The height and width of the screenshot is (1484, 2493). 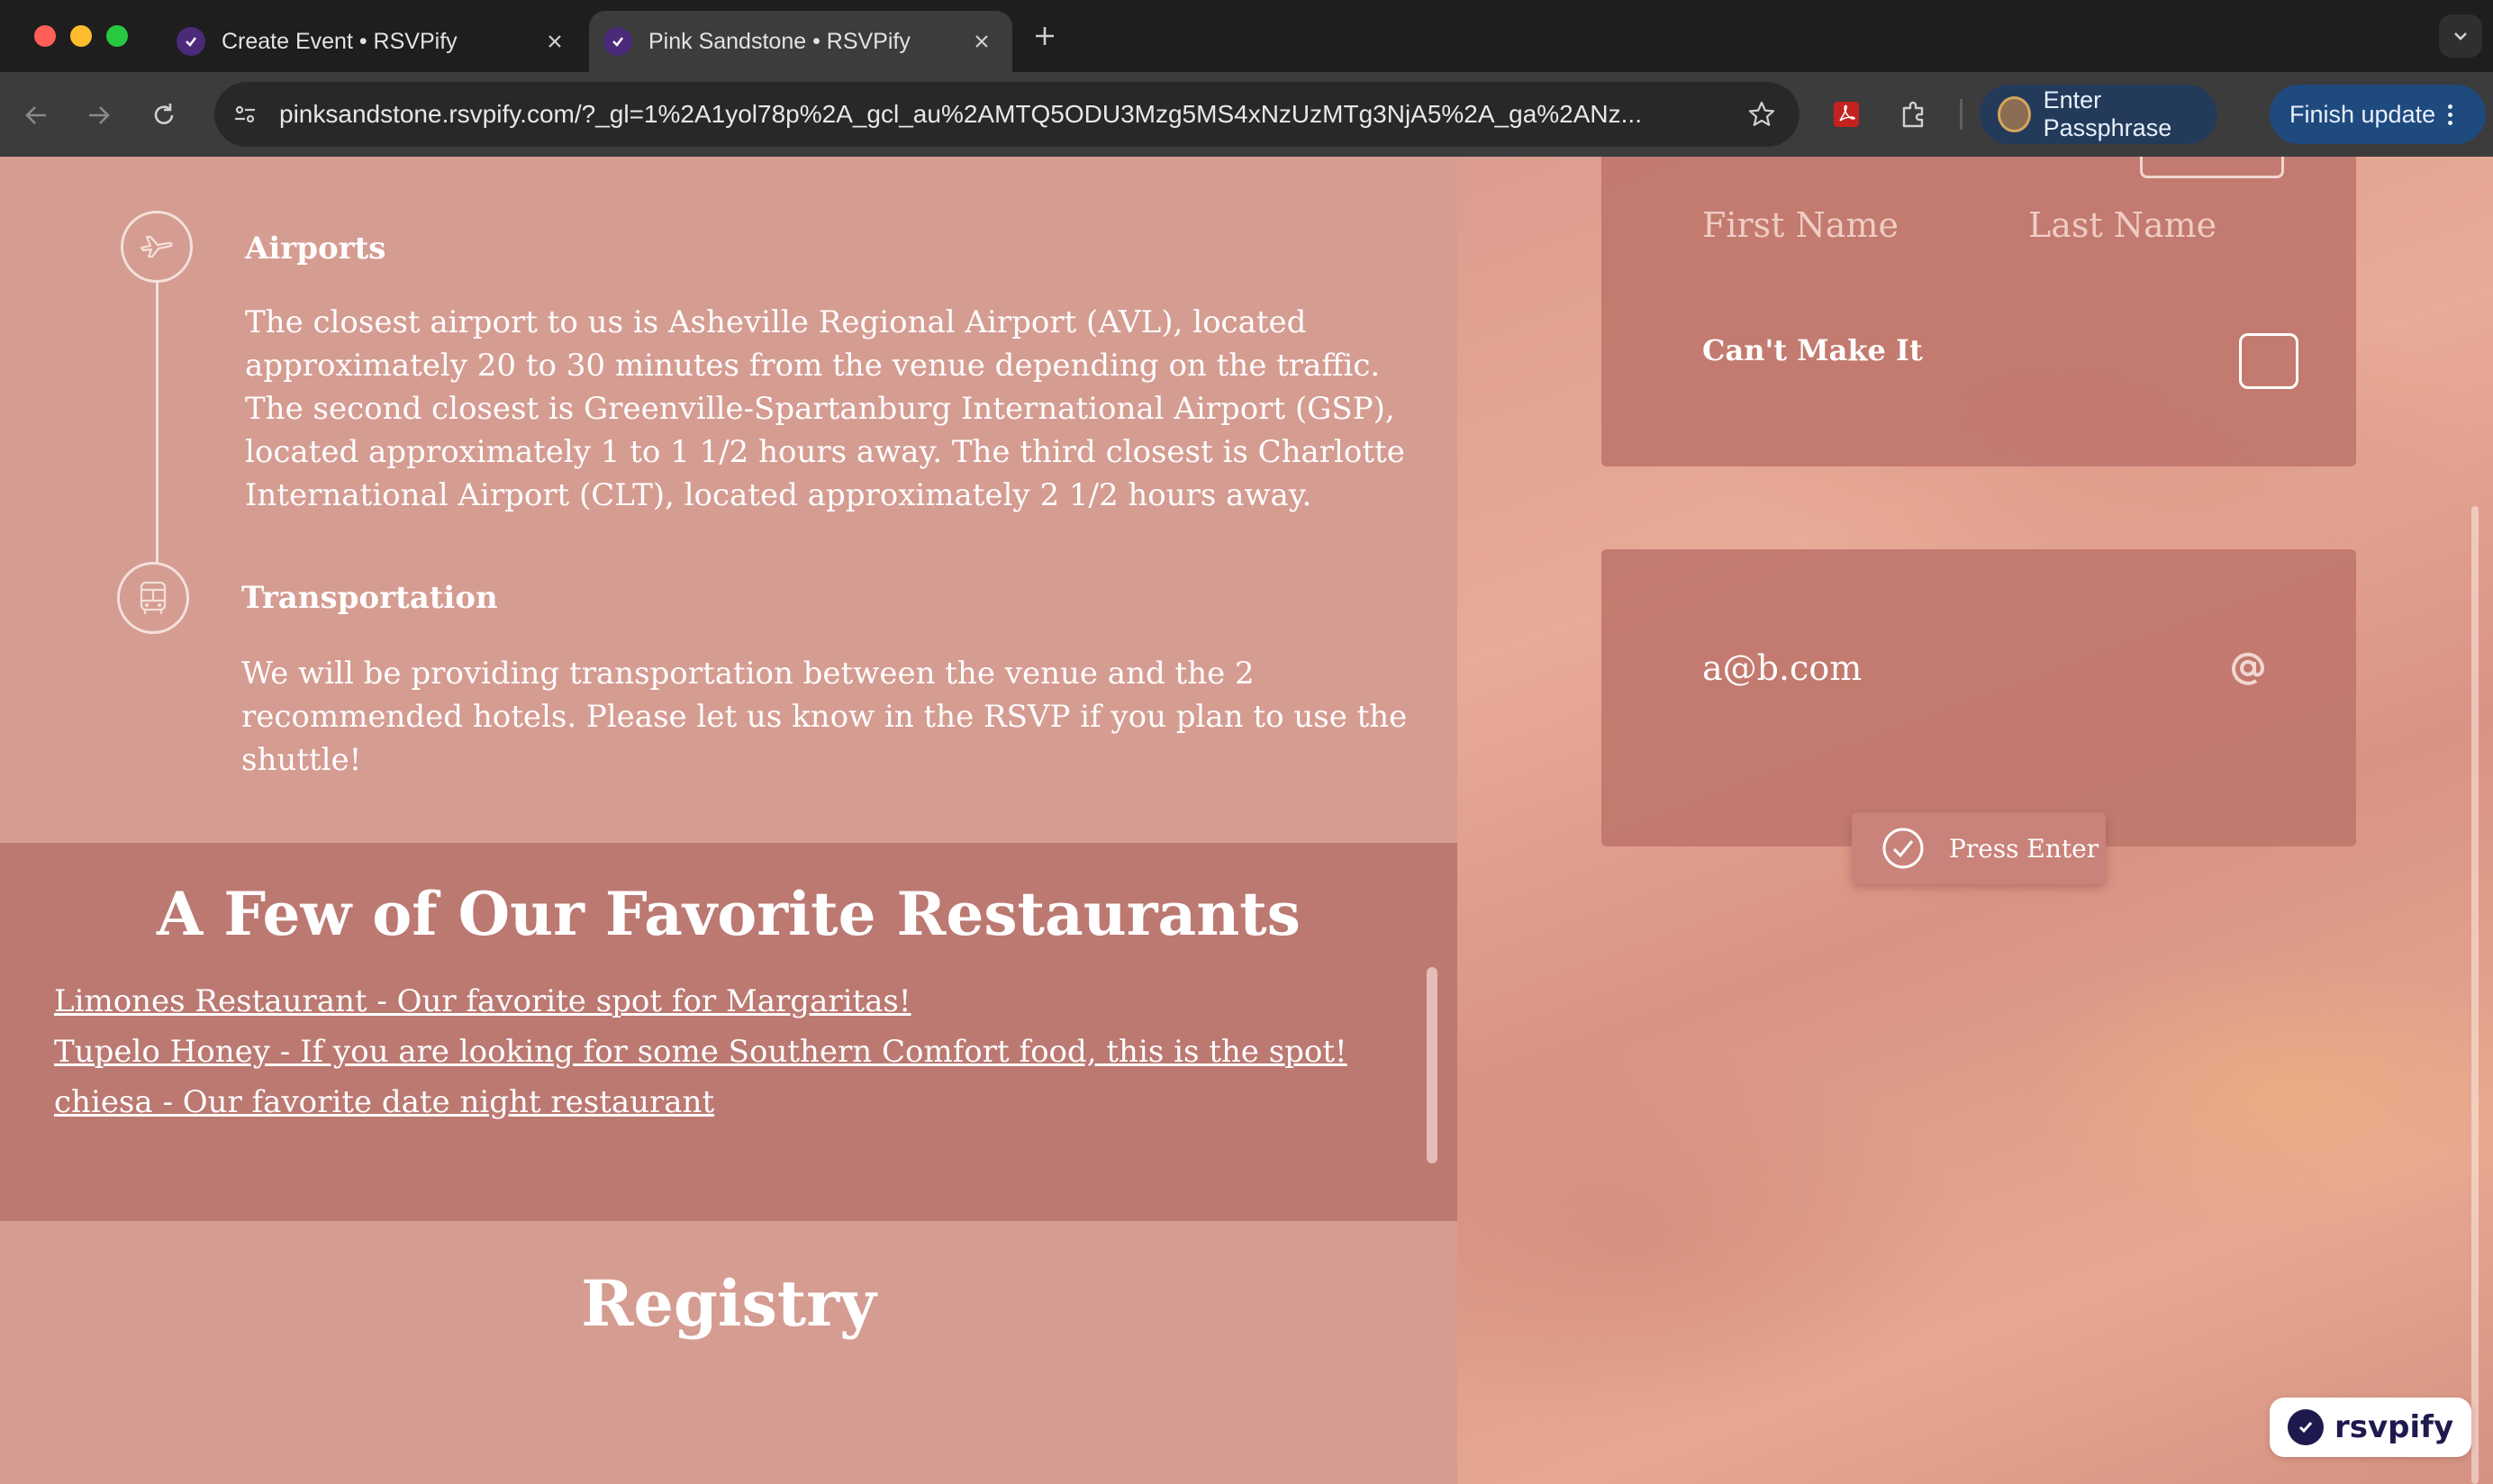 What do you see at coordinates (153, 598) in the screenshot?
I see `bus-icon` at bounding box center [153, 598].